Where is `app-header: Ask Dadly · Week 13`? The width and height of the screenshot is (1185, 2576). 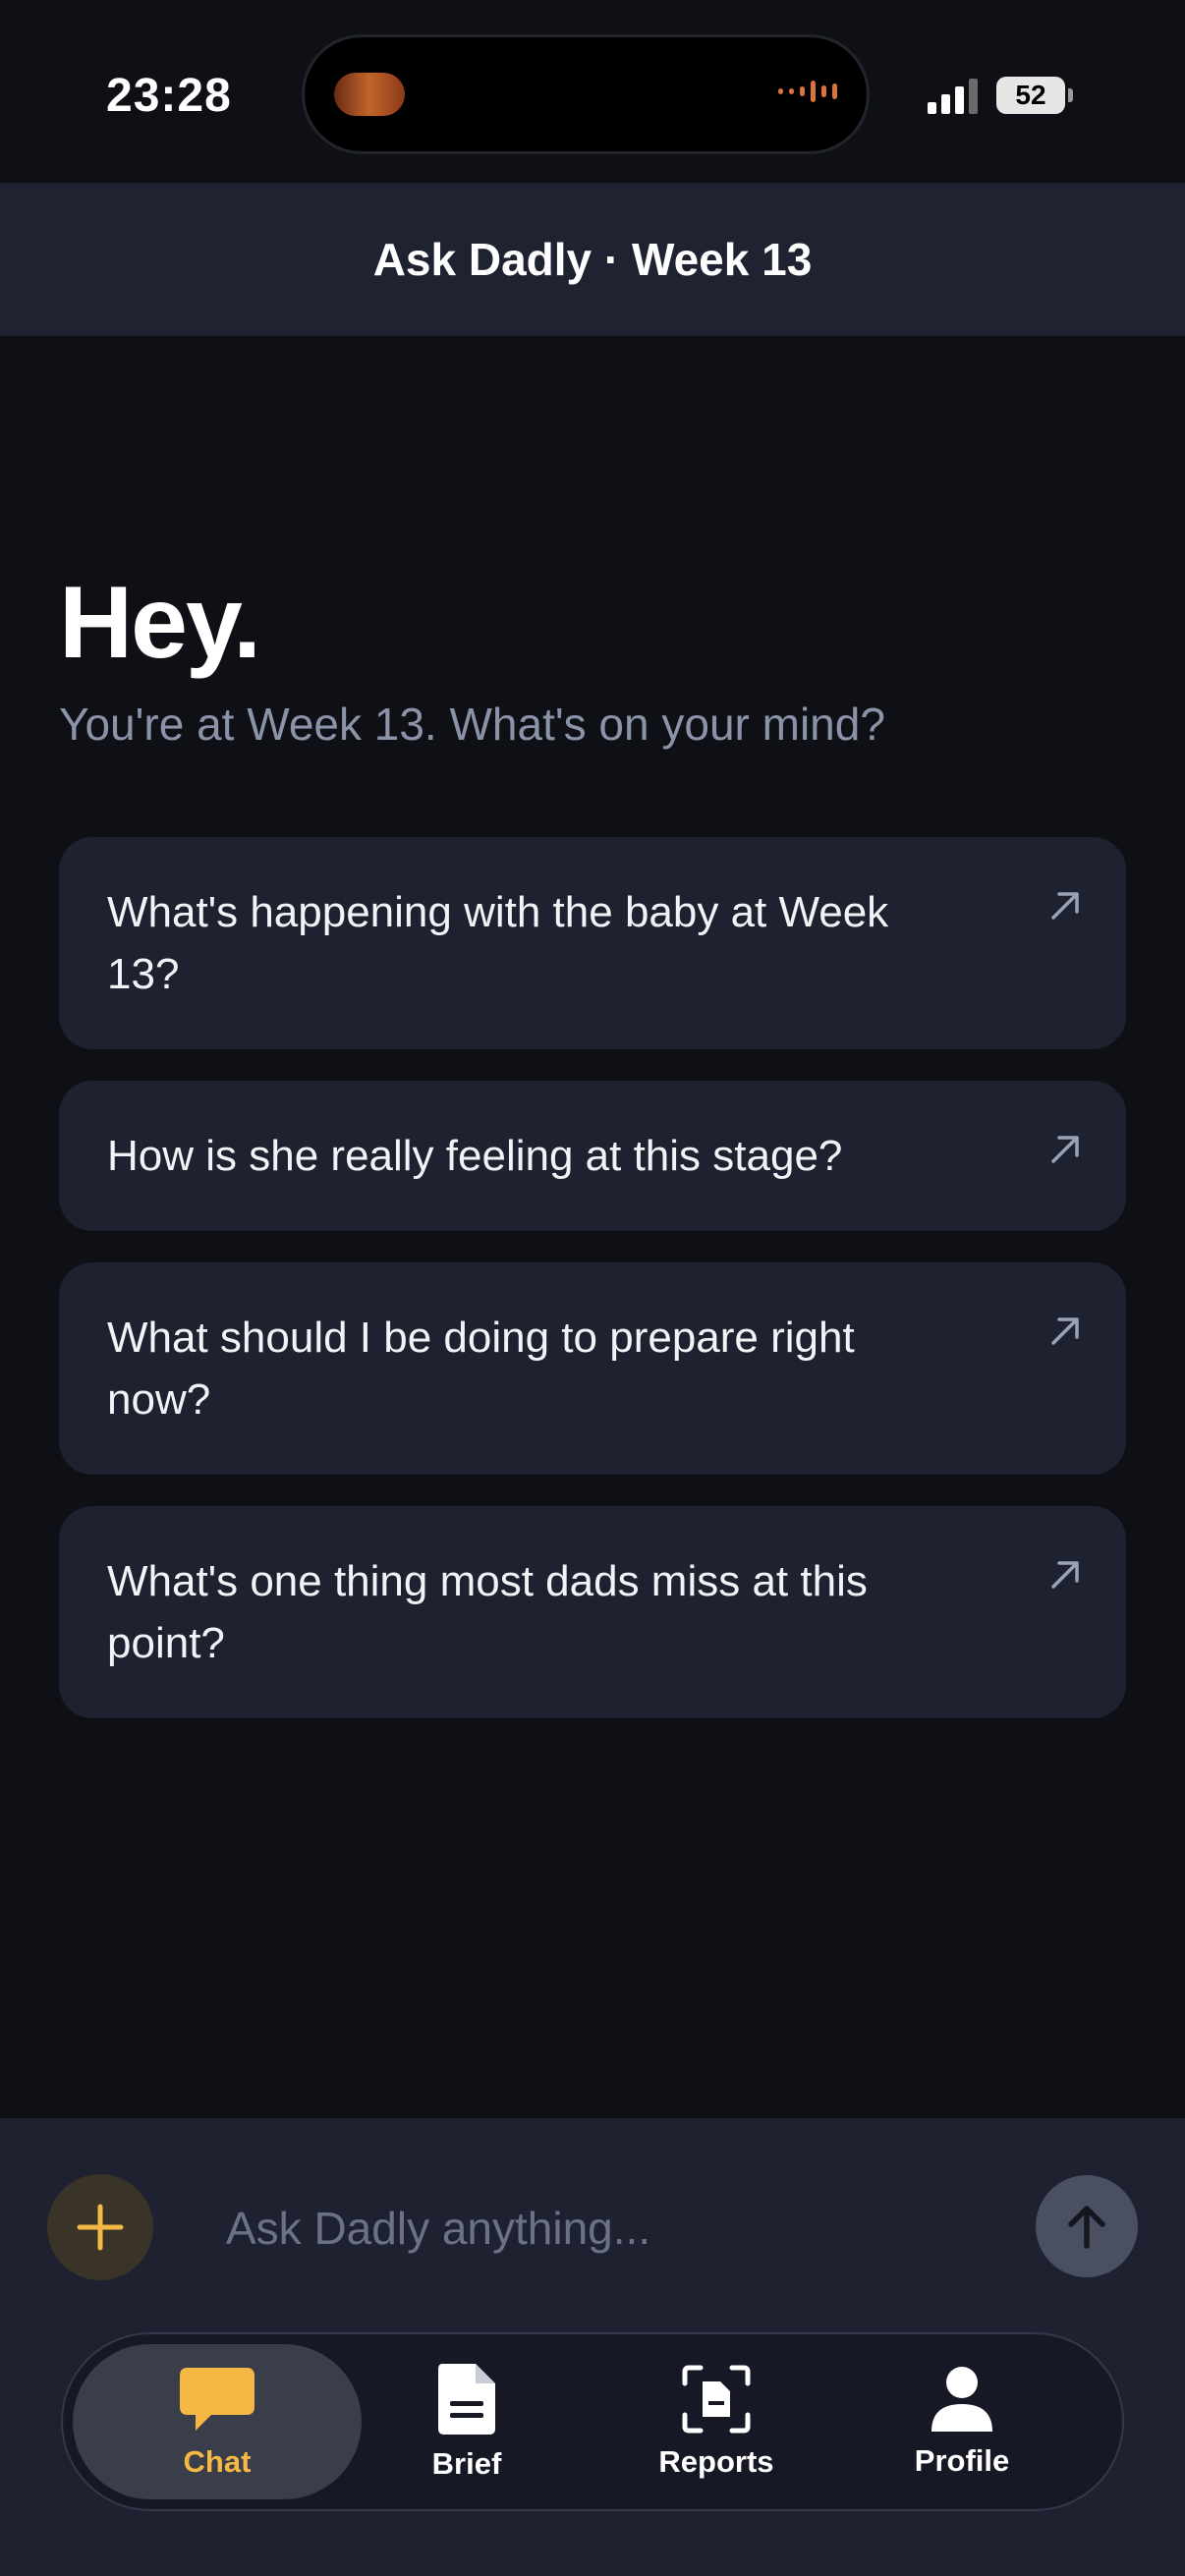
app-header: Ask Dadly · Week 13 is located at coordinates (592, 259).